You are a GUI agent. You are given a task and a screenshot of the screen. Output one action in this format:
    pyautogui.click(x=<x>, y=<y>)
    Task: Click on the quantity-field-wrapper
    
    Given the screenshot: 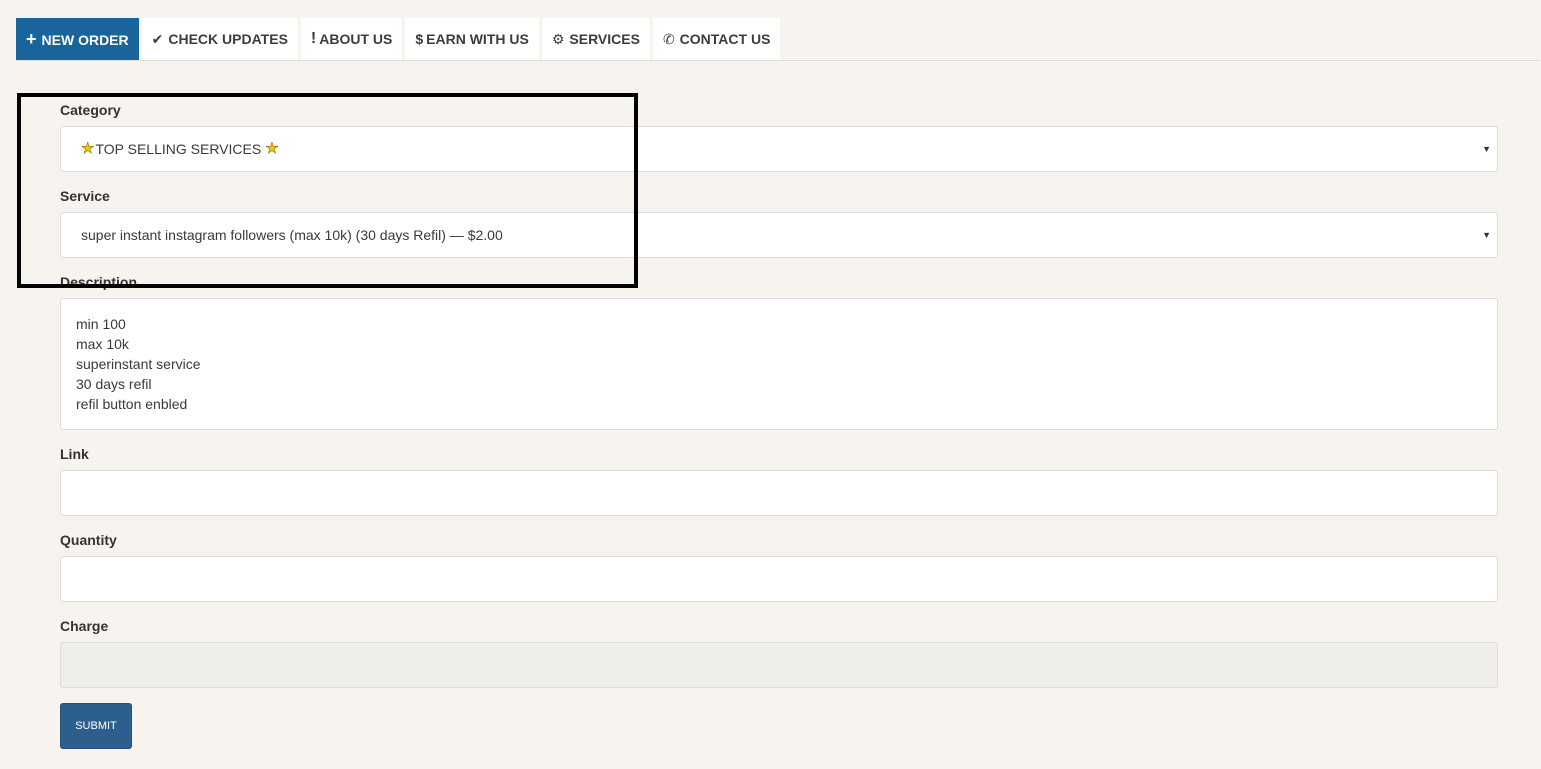 What is the action you would take?
    pyautogui.click(x=779, y=579)
    